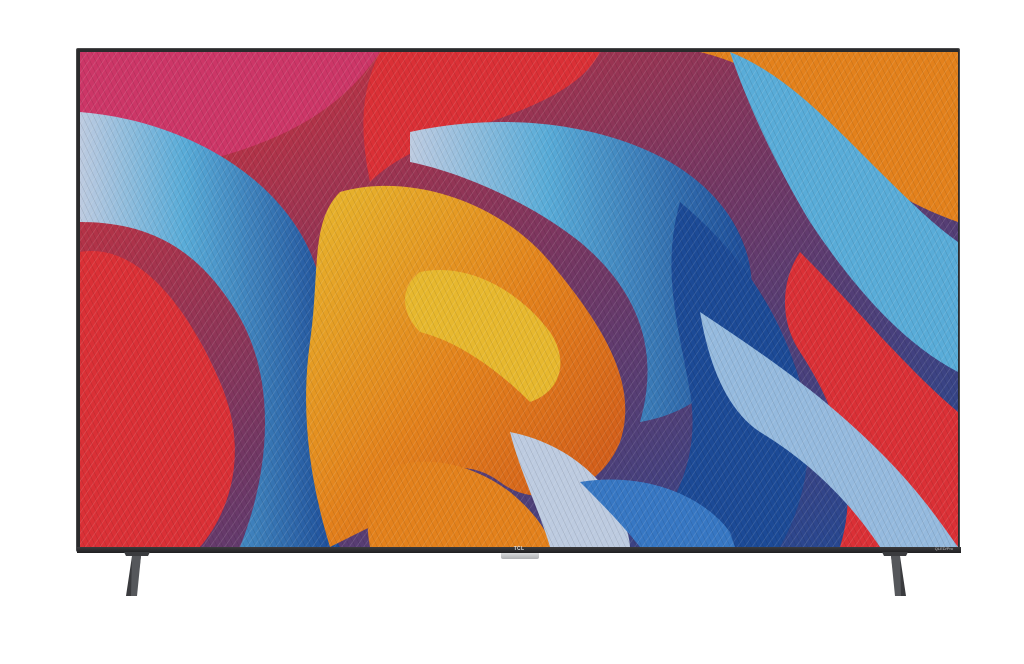  What do you see at coordinates (943, 548) in the screenshot?
I see `model-badge: QLED/Pro` at bounding box center [943, 548].